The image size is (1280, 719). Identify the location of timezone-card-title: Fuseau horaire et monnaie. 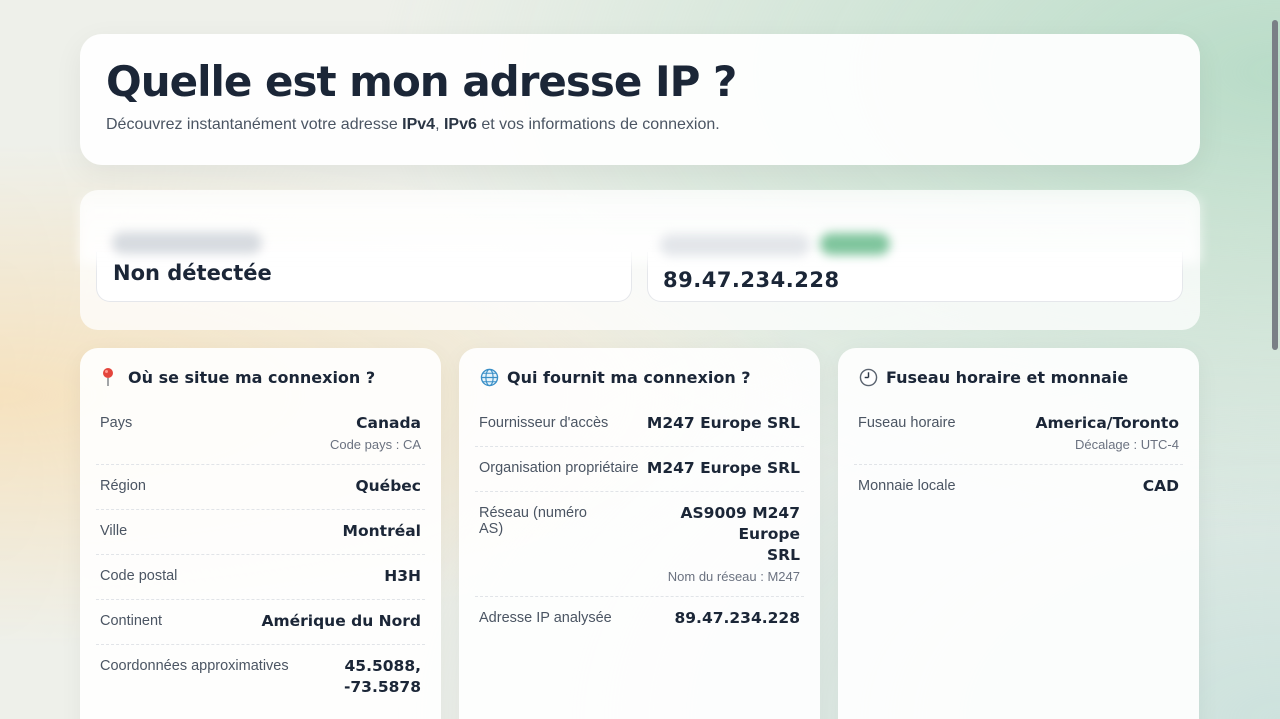
(1020, 377).